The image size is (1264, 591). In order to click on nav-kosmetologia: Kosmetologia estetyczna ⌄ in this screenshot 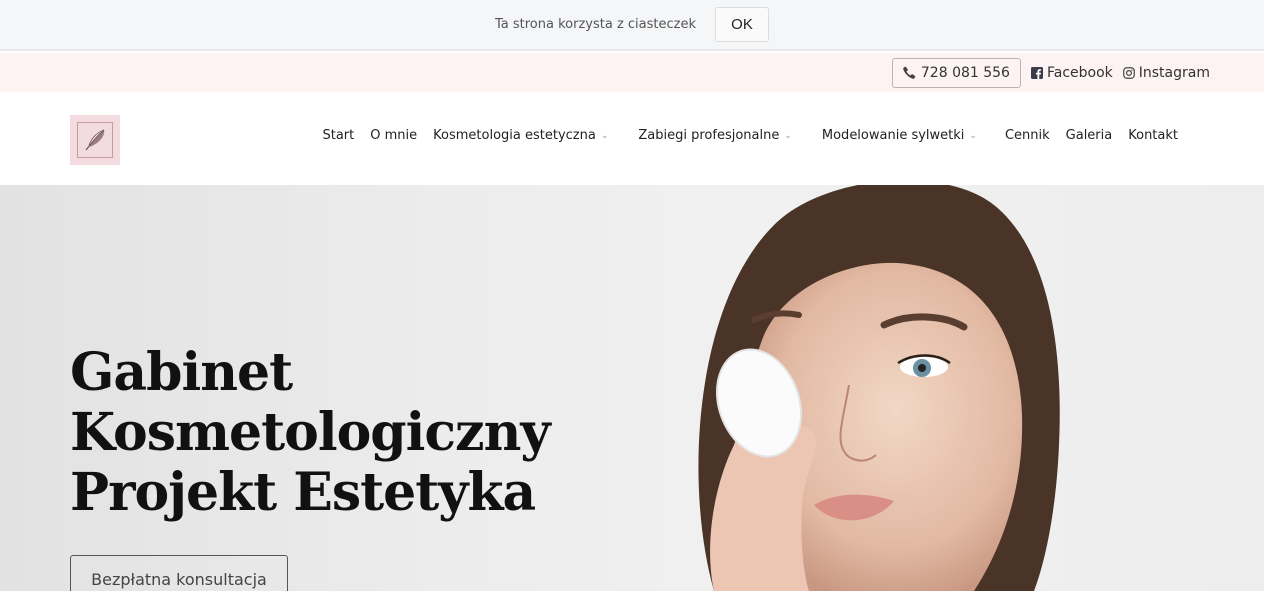, I will do `click(520, 135)`.